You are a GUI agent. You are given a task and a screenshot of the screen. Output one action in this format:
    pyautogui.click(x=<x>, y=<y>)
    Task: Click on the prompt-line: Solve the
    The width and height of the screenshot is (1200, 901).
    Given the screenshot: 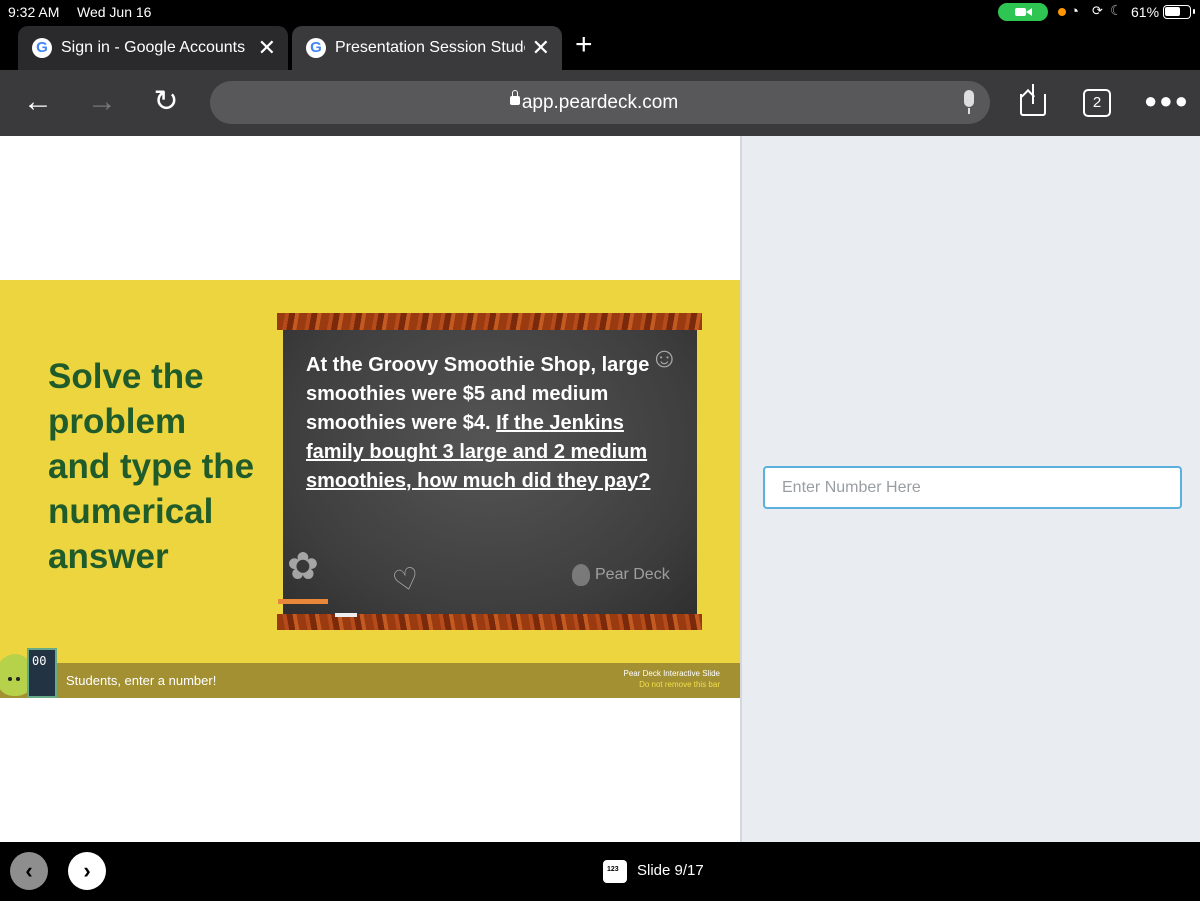 What is the action you would take?
    pyautogui.click(x=126, y=376)
    